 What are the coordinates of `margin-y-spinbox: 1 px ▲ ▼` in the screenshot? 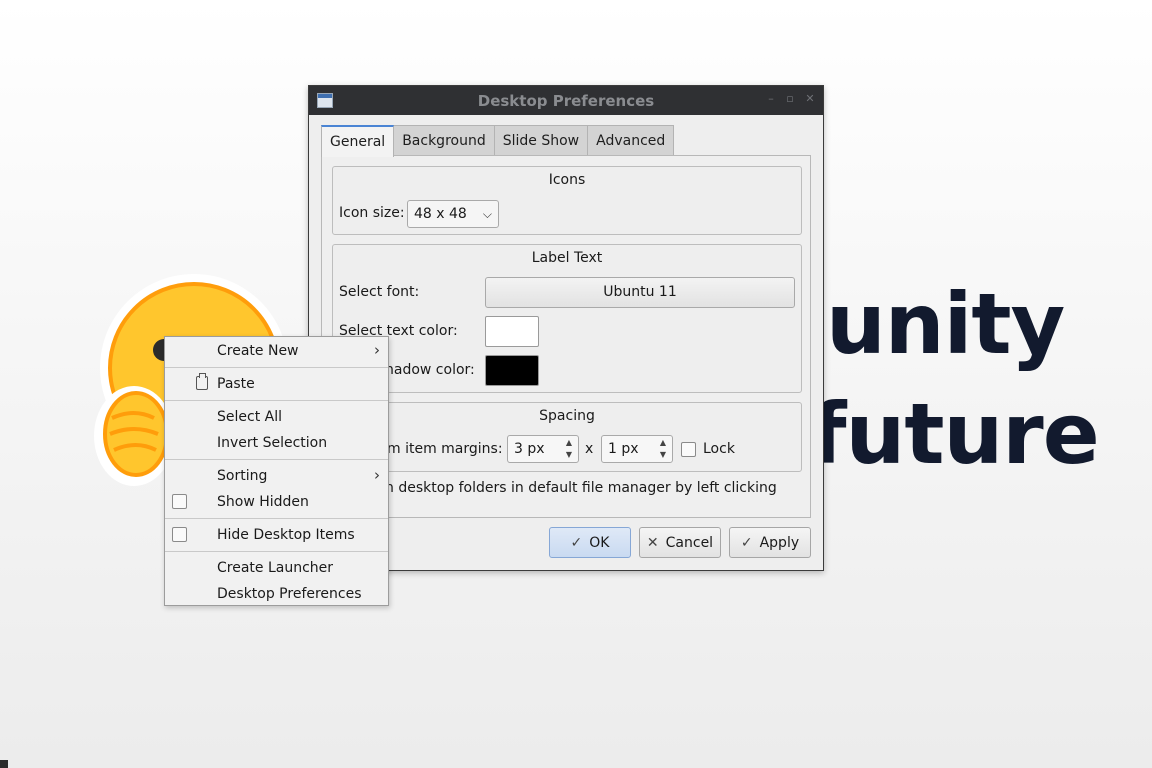 It's located at (637, 449).